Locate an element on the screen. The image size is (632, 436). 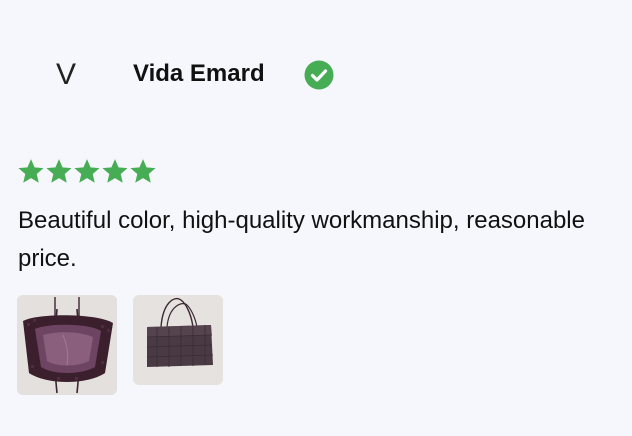
avatar: V is located at coordinates (65, 74).